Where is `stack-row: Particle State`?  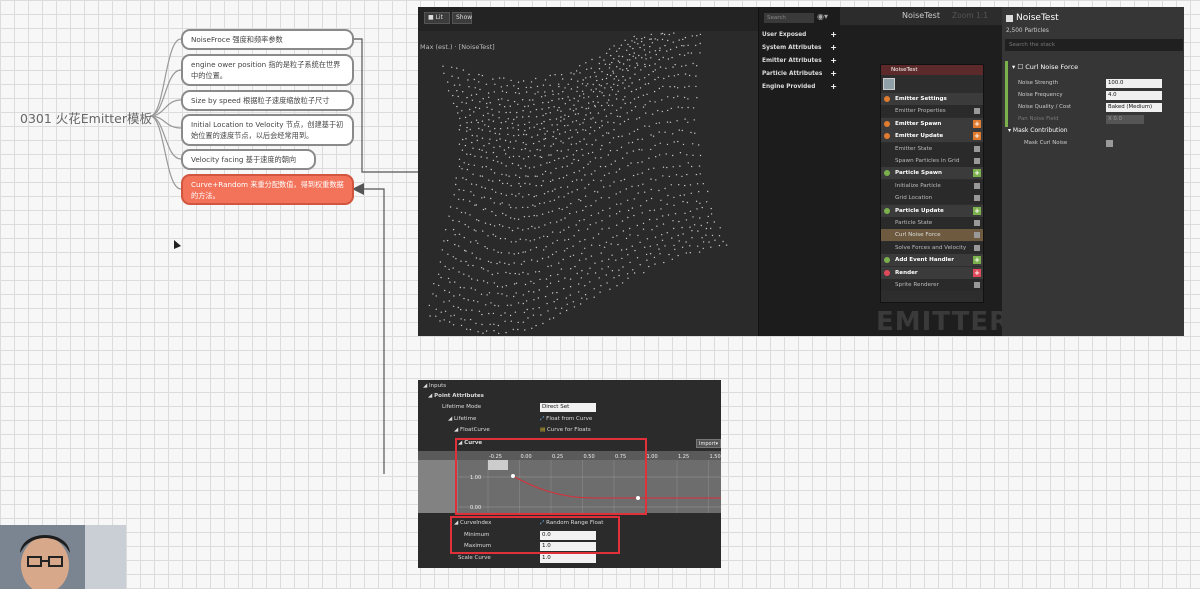 stack-row: Particle State is located at coordinates (932, 223).